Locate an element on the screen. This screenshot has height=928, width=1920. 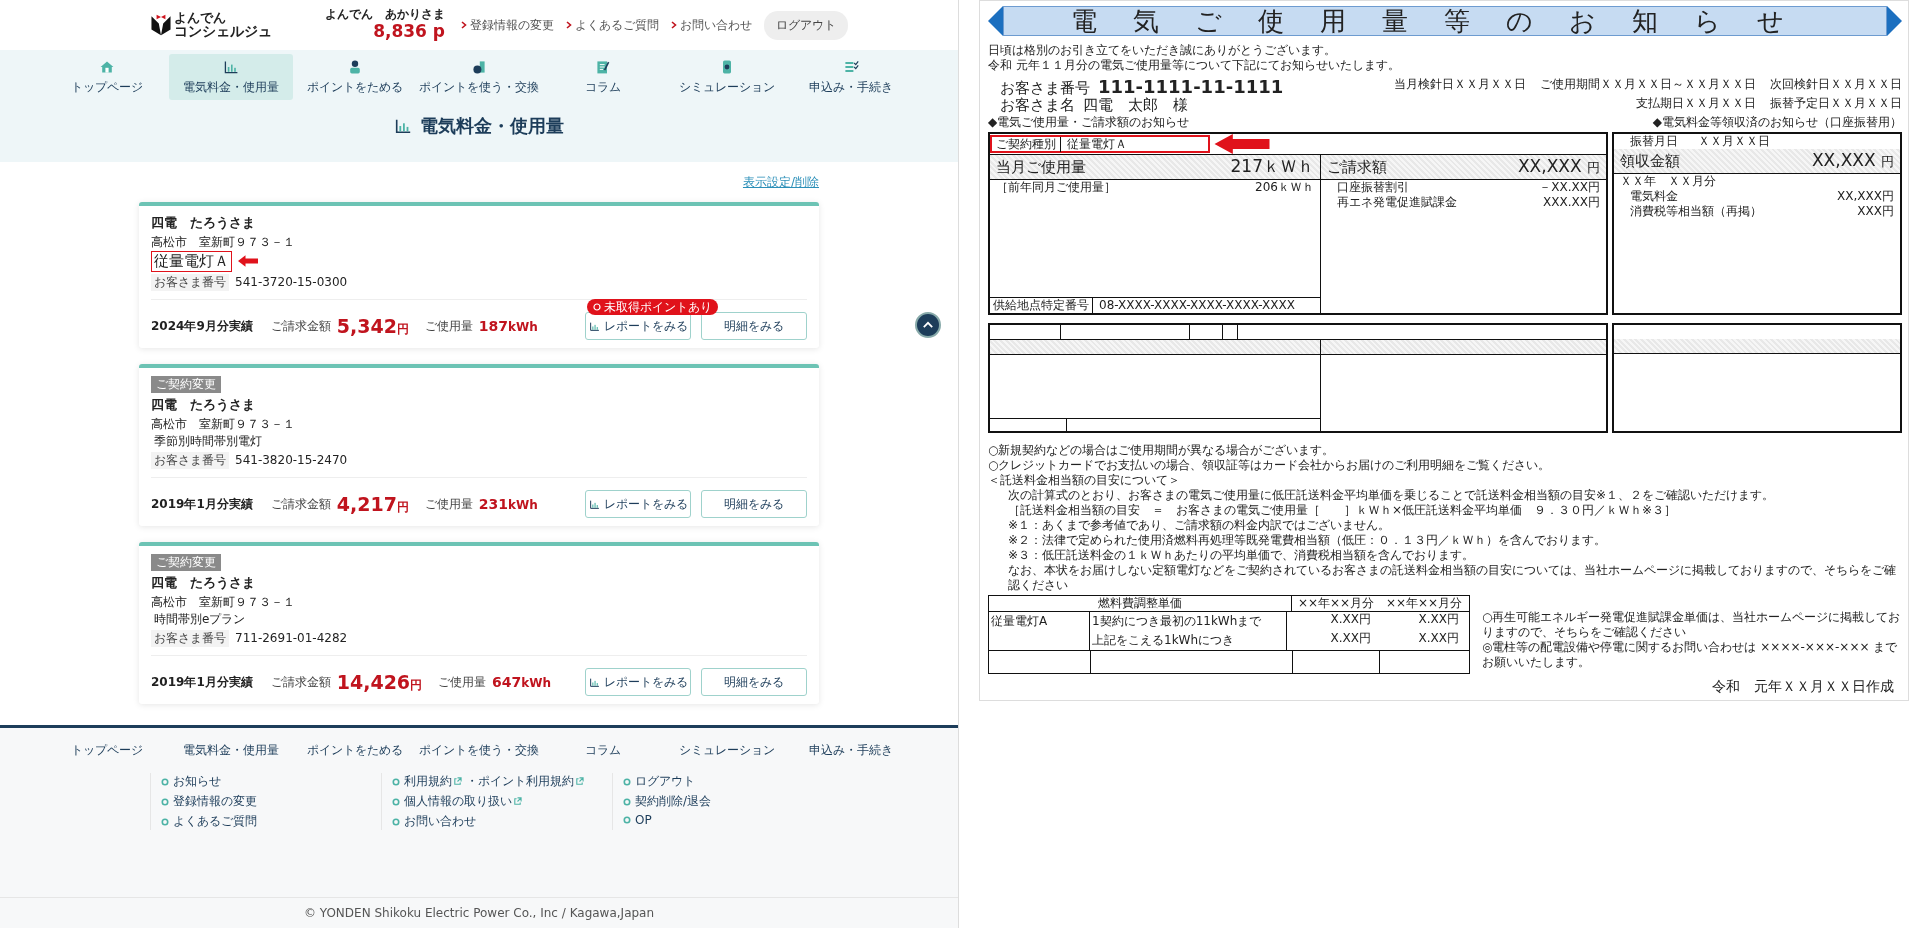
logout-button: ログアウト is located at coordinates (806, 25).